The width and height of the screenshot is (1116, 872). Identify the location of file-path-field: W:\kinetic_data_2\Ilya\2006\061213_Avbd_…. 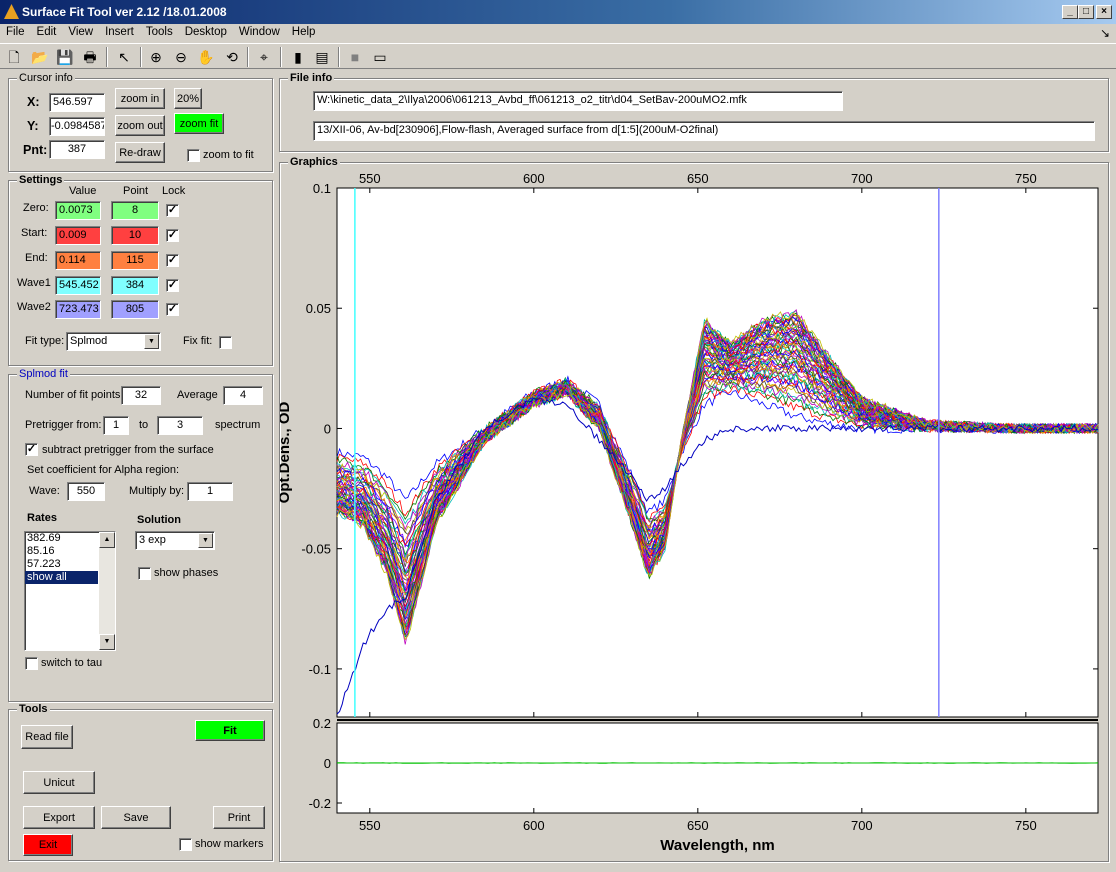
(578, 101).